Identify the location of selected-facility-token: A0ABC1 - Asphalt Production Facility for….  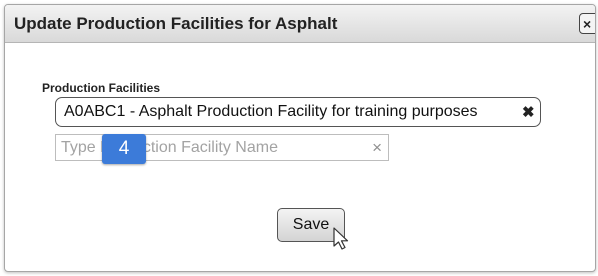
(271, 111).